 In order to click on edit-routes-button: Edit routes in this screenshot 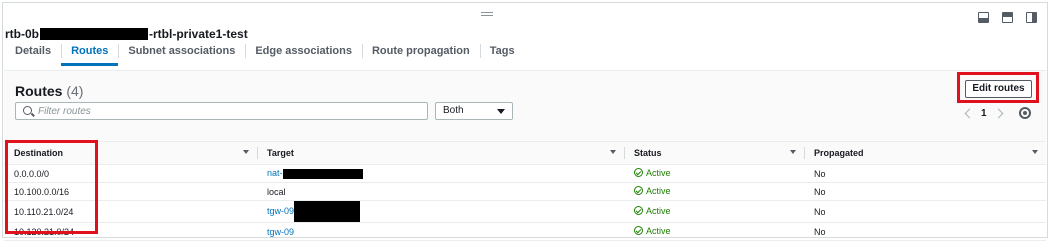, I will do `click(998, 89)`.